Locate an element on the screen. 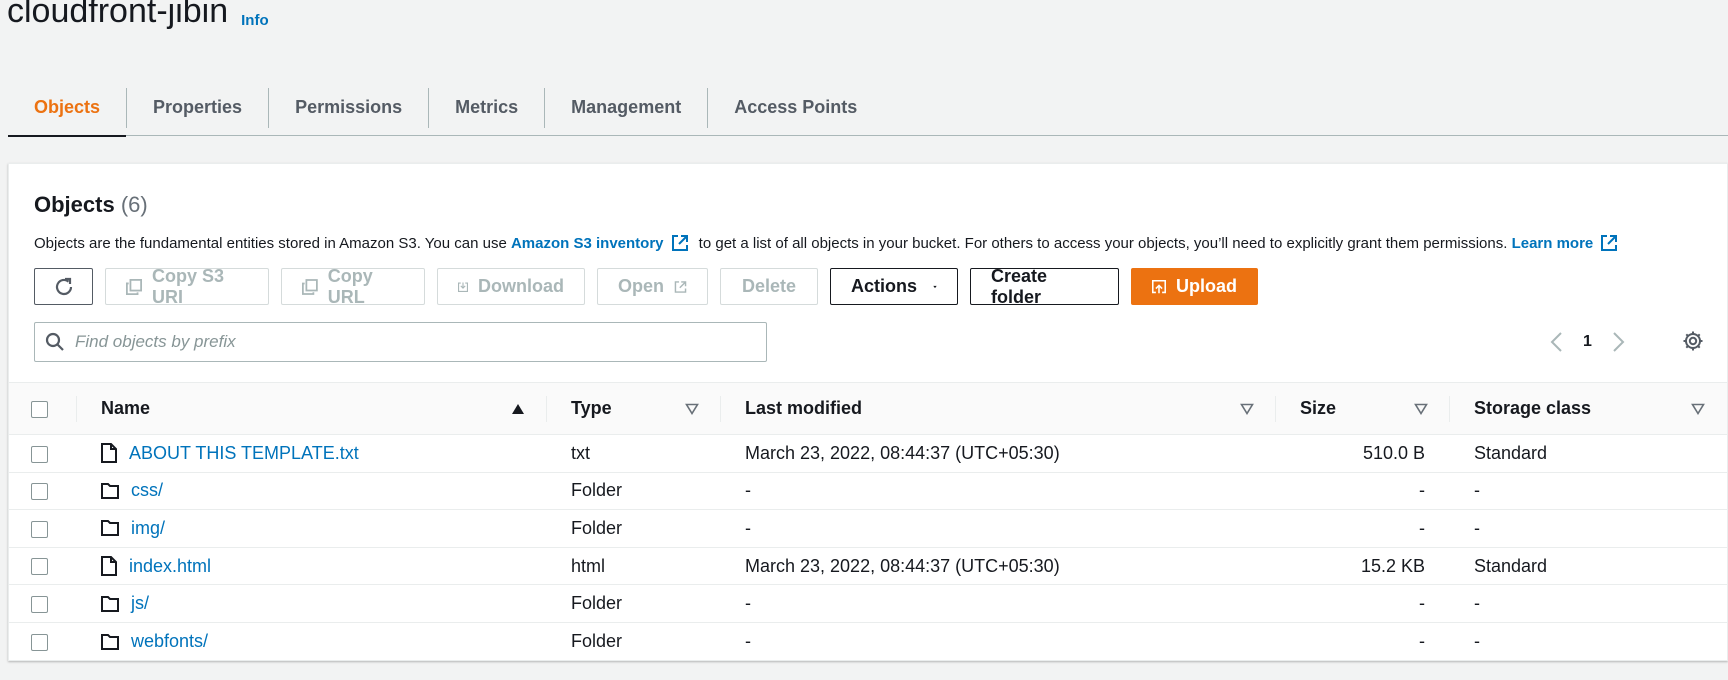 The image size is (1728, 680). select-all-header is located at coordinates (43, 409).